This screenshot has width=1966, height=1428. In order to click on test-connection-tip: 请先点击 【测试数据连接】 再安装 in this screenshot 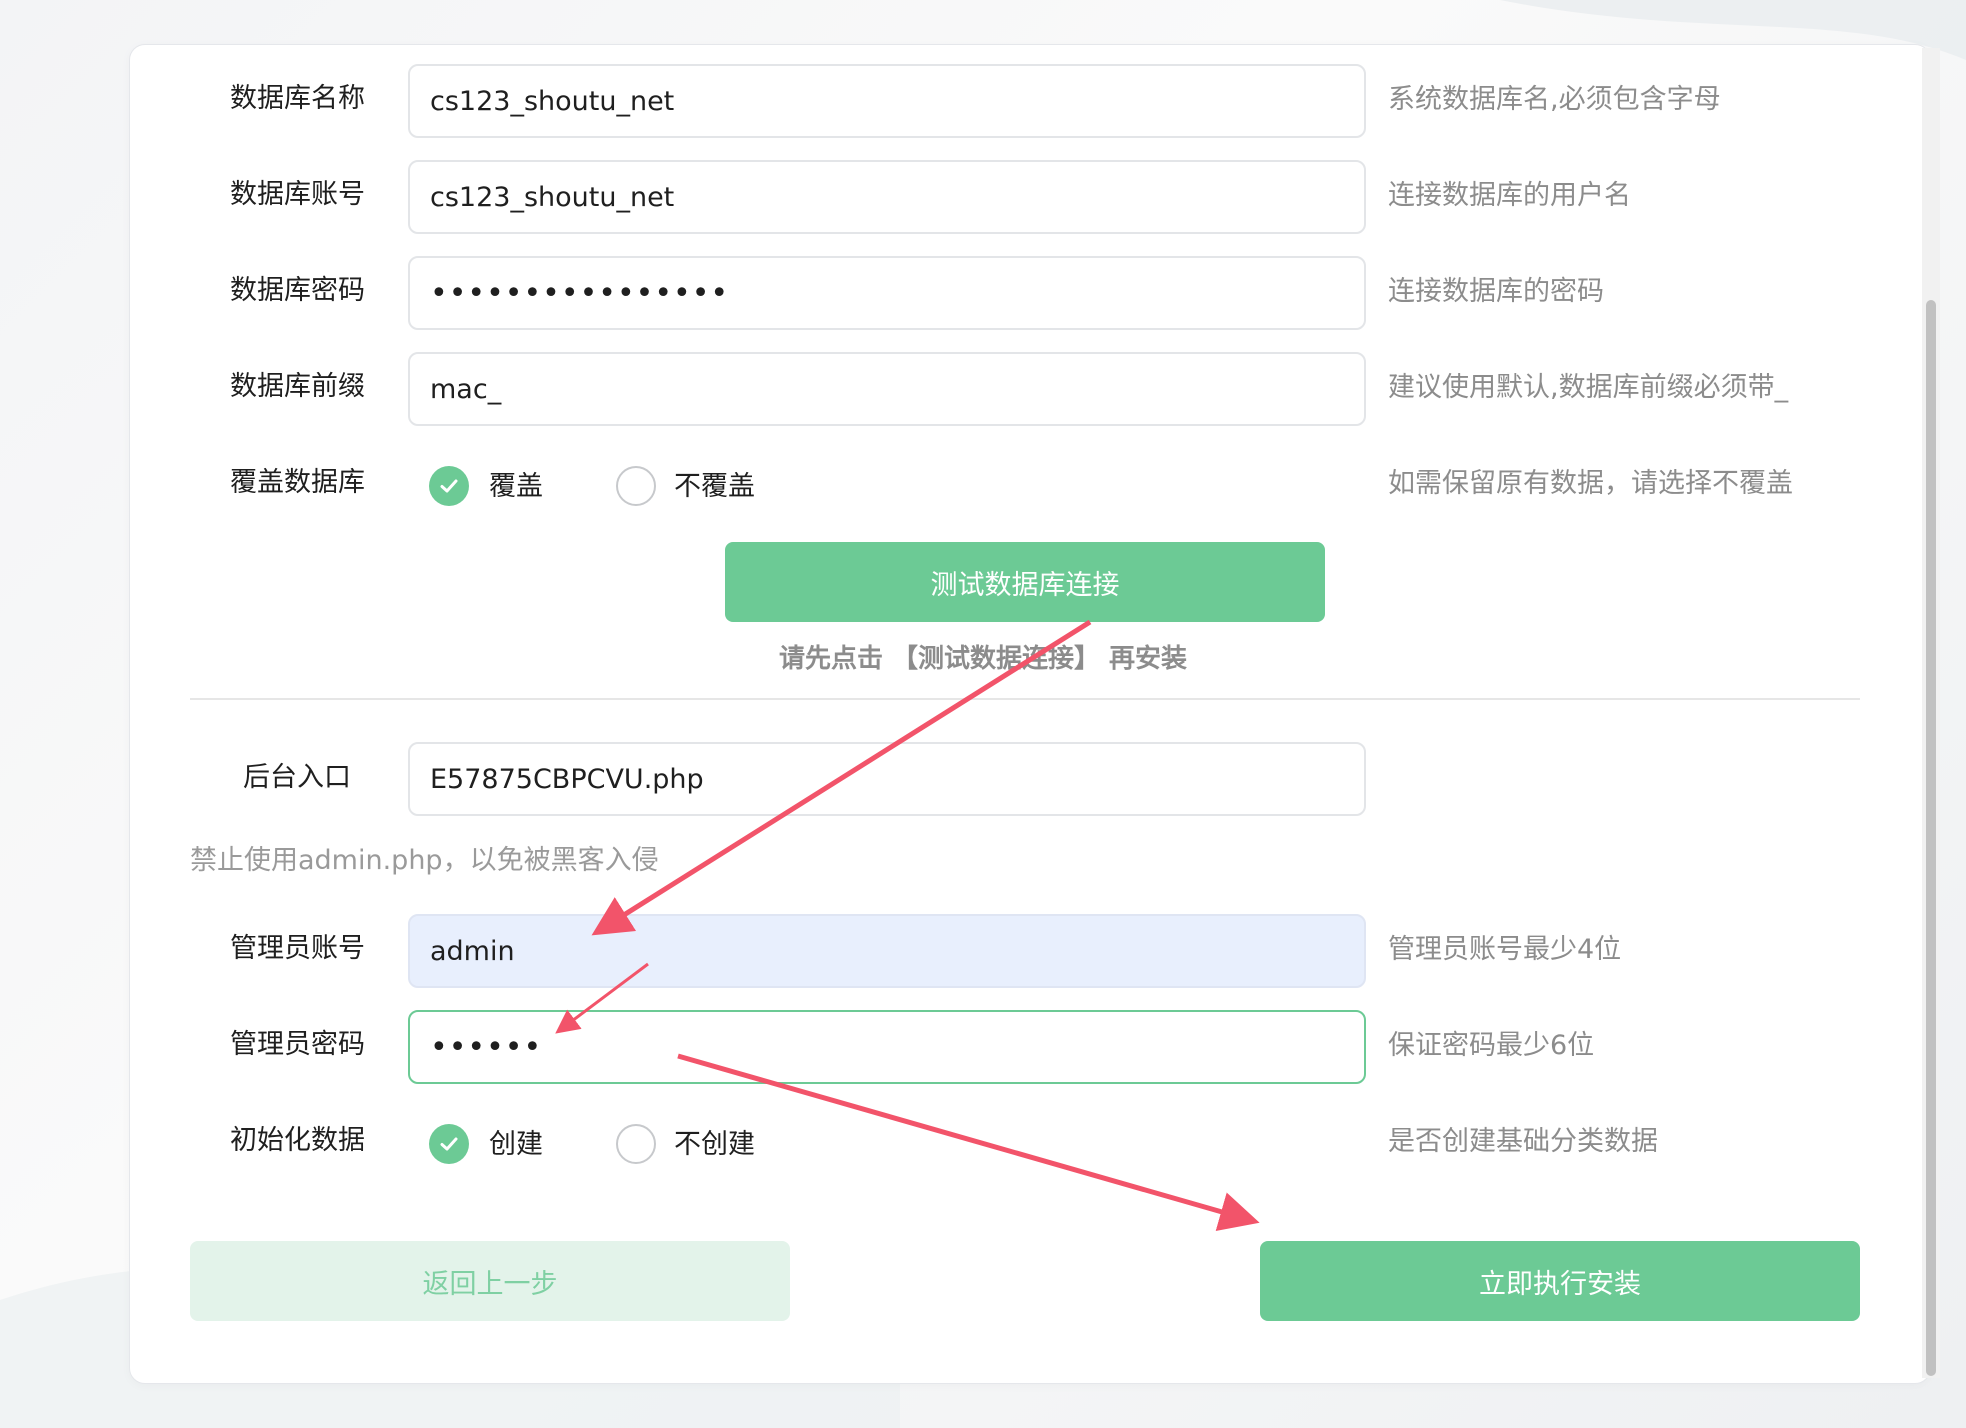, I will do `click(983, 659)`.